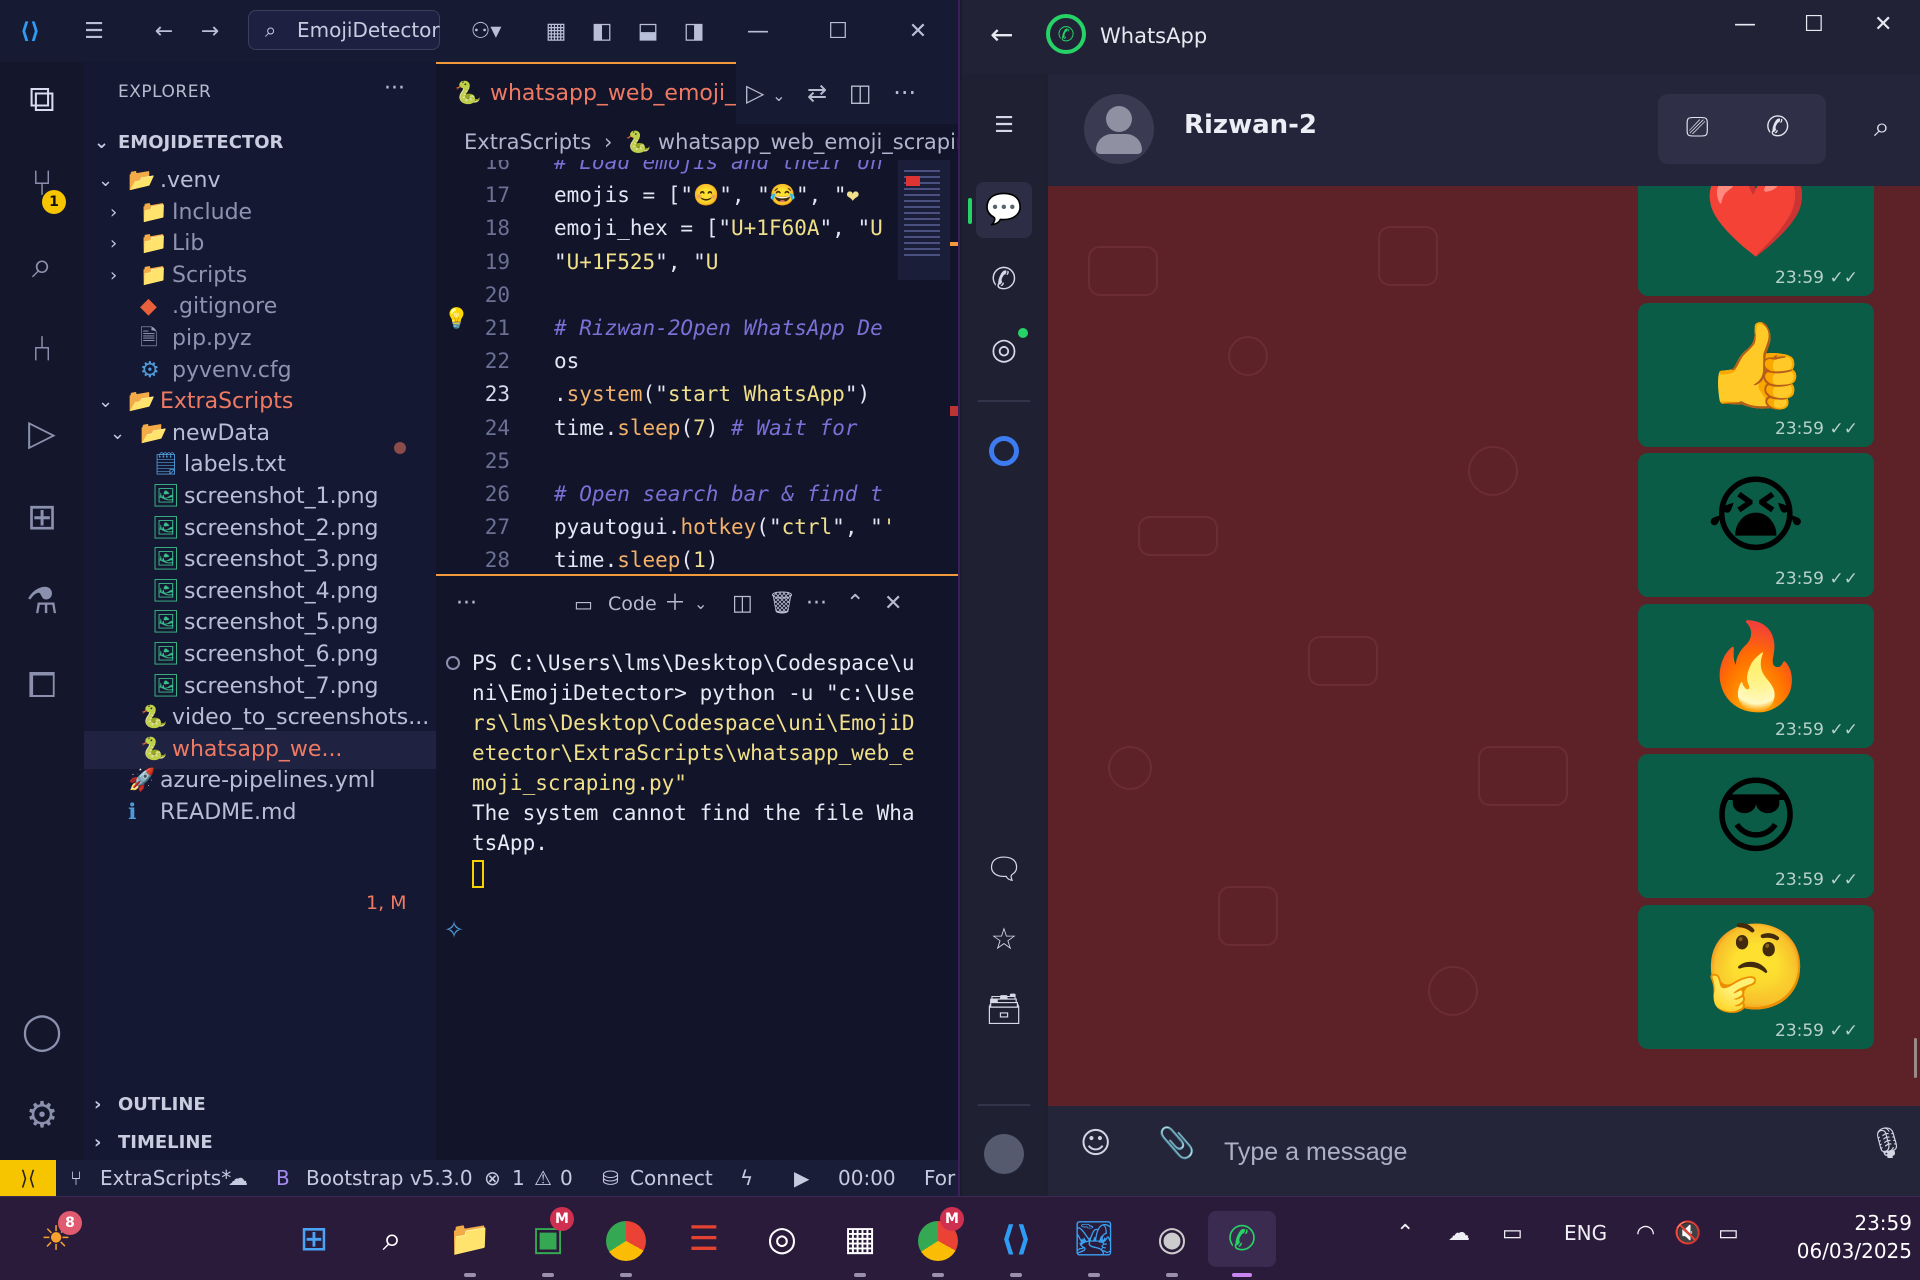  I want to click on play-icon: ▶, so click(801, 1178).